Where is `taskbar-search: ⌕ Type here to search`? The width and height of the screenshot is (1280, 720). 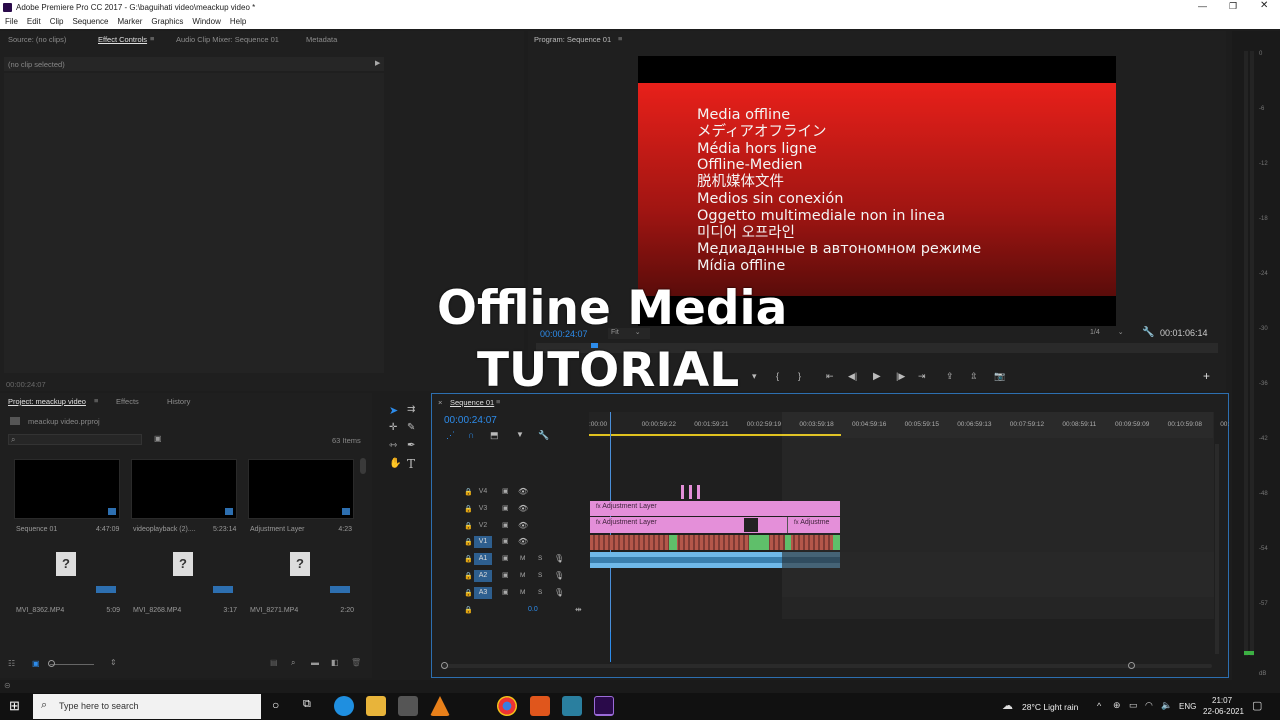 taskbar-search: ⌕ Type here to search is located at coordinates (147, 706).